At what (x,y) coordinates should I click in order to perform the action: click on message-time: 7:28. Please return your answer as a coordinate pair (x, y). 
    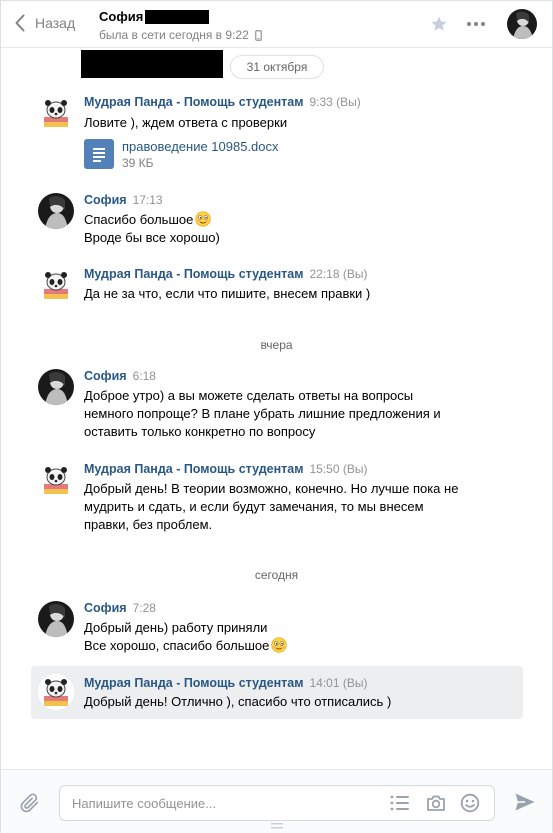
    Looking at the image, I should click on (144, 608).